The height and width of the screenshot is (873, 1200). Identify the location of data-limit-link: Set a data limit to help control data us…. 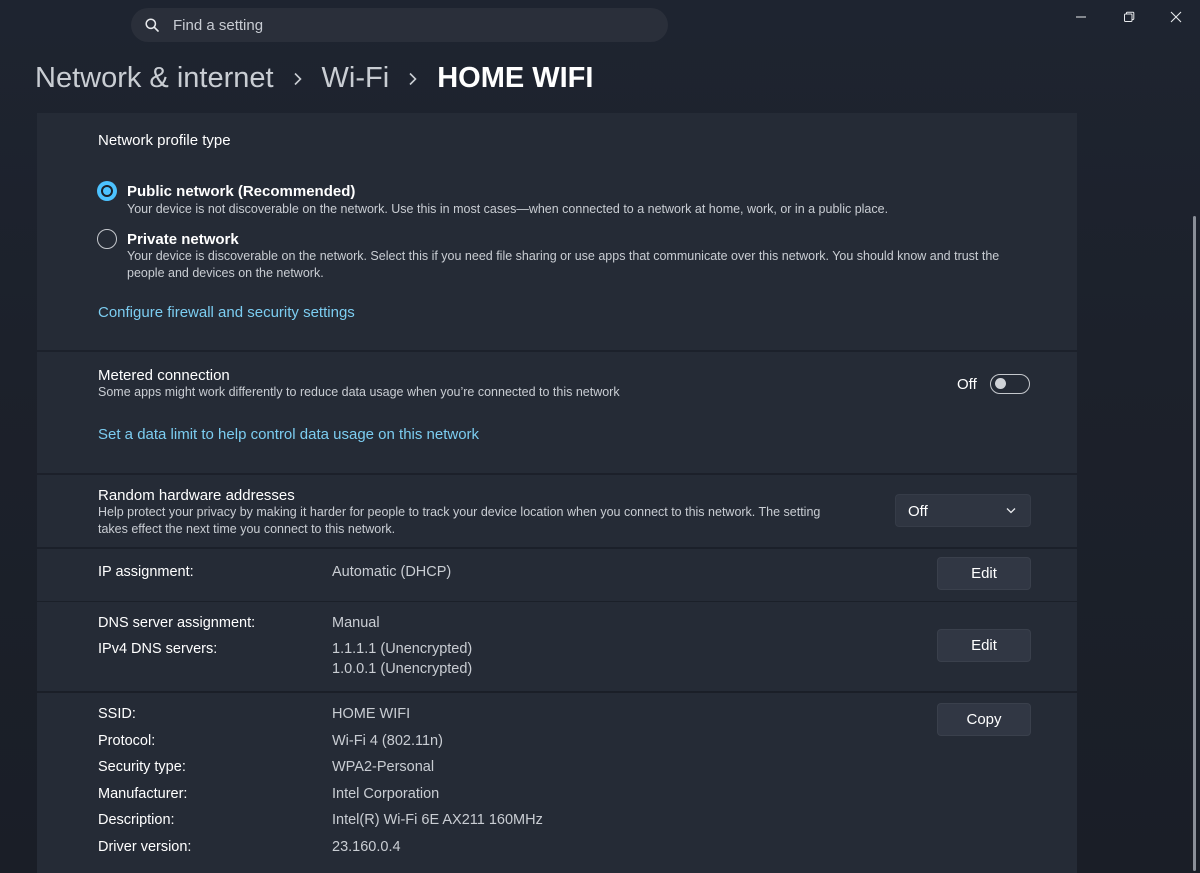
(288, 434).